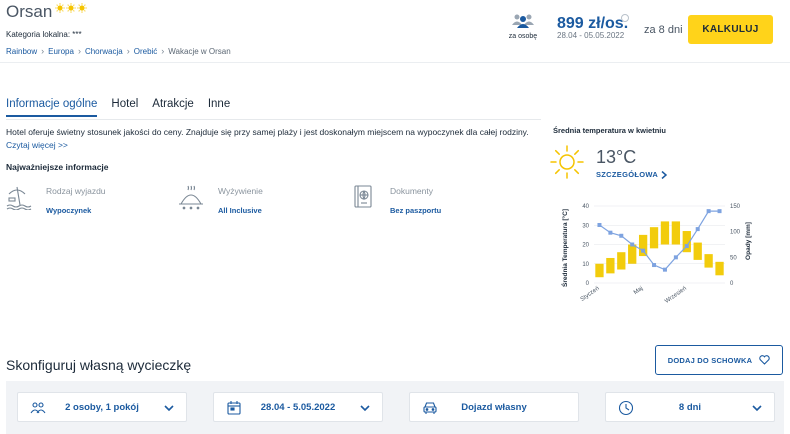 The height and width of the screenshot is (434, 790). Describe the element at coordinates (764, 360) in the screenshot. I see `heart-icon` at that location.